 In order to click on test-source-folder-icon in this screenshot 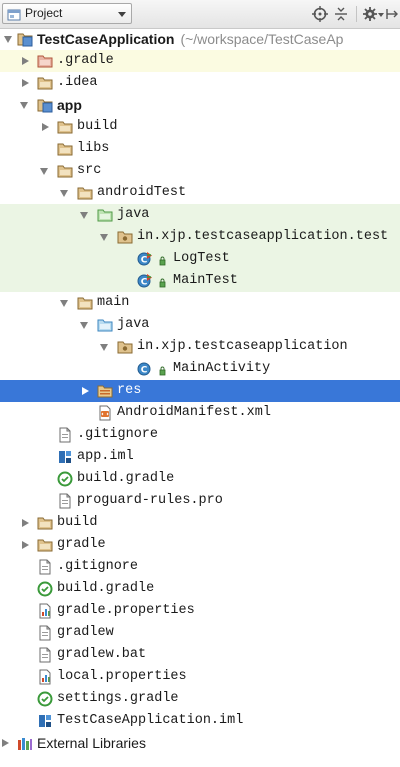, I will do `click(105, 215)`.